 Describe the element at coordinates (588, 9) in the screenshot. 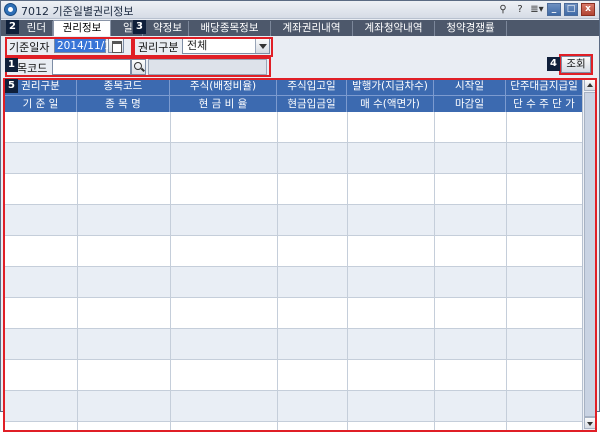

I see `close-button: x` at that location.